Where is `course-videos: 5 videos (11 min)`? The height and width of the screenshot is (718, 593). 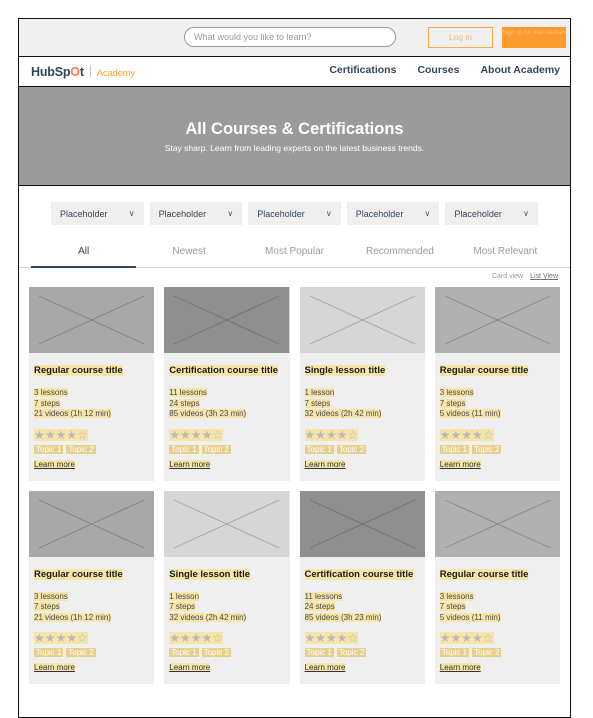
course-videos: 5 videos (11 min) is located at coordinates (470, 413).